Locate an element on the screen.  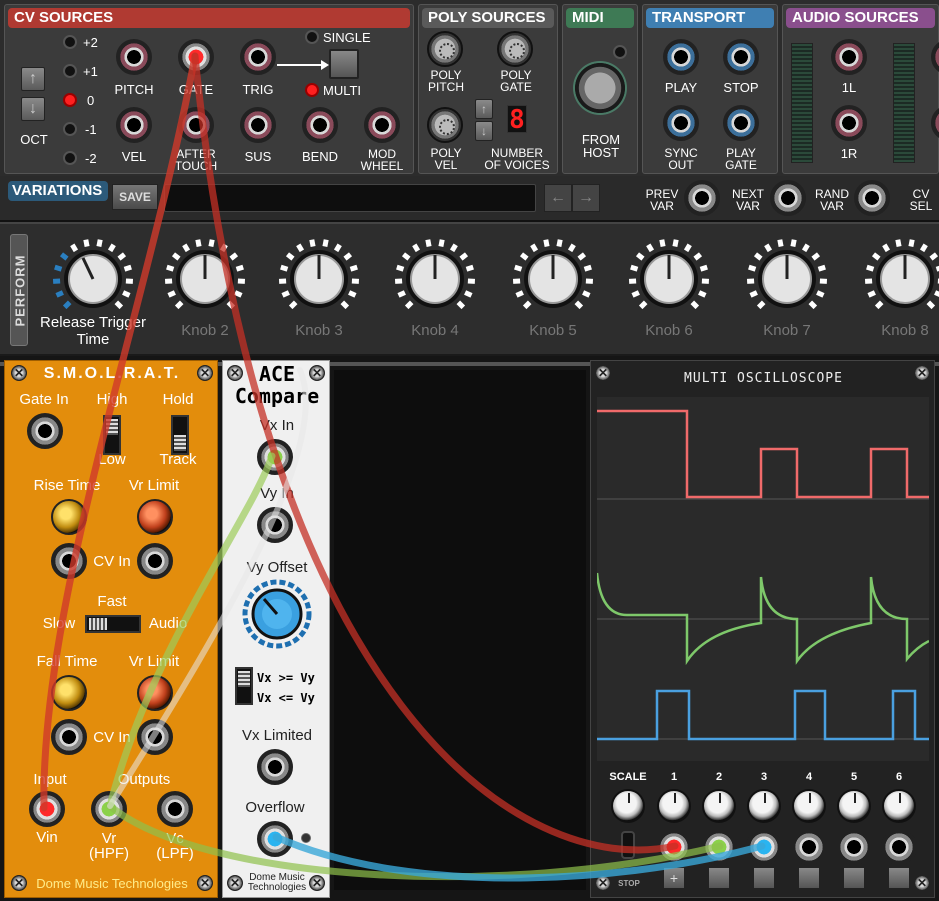
compare-mode-switch is located at coordinates (244, 686).